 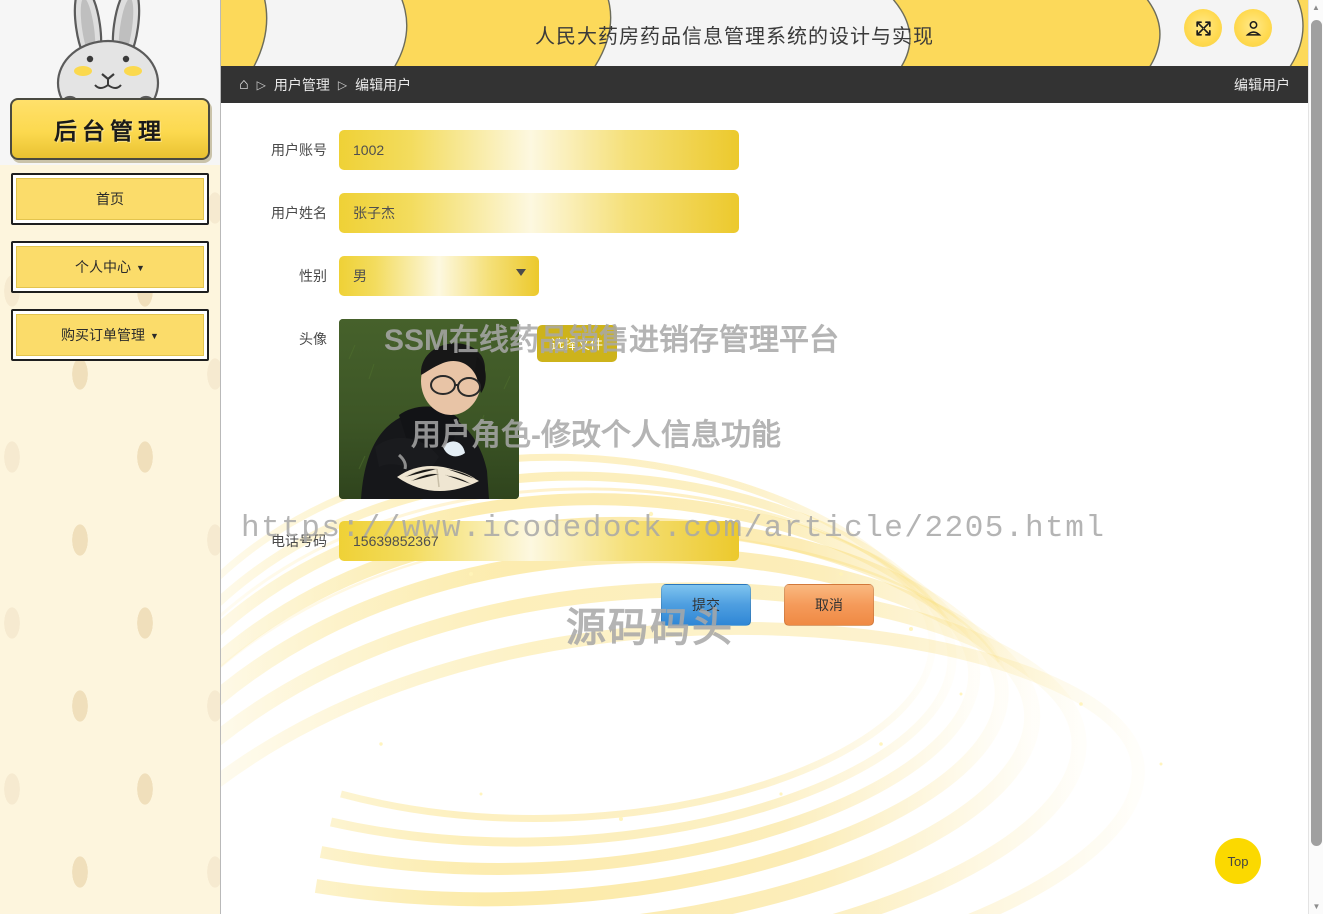 What do you see at coordinates (299, 213) in the screenshot?
I see `label-username: 用户姓名` at bounding box center [299, 213].